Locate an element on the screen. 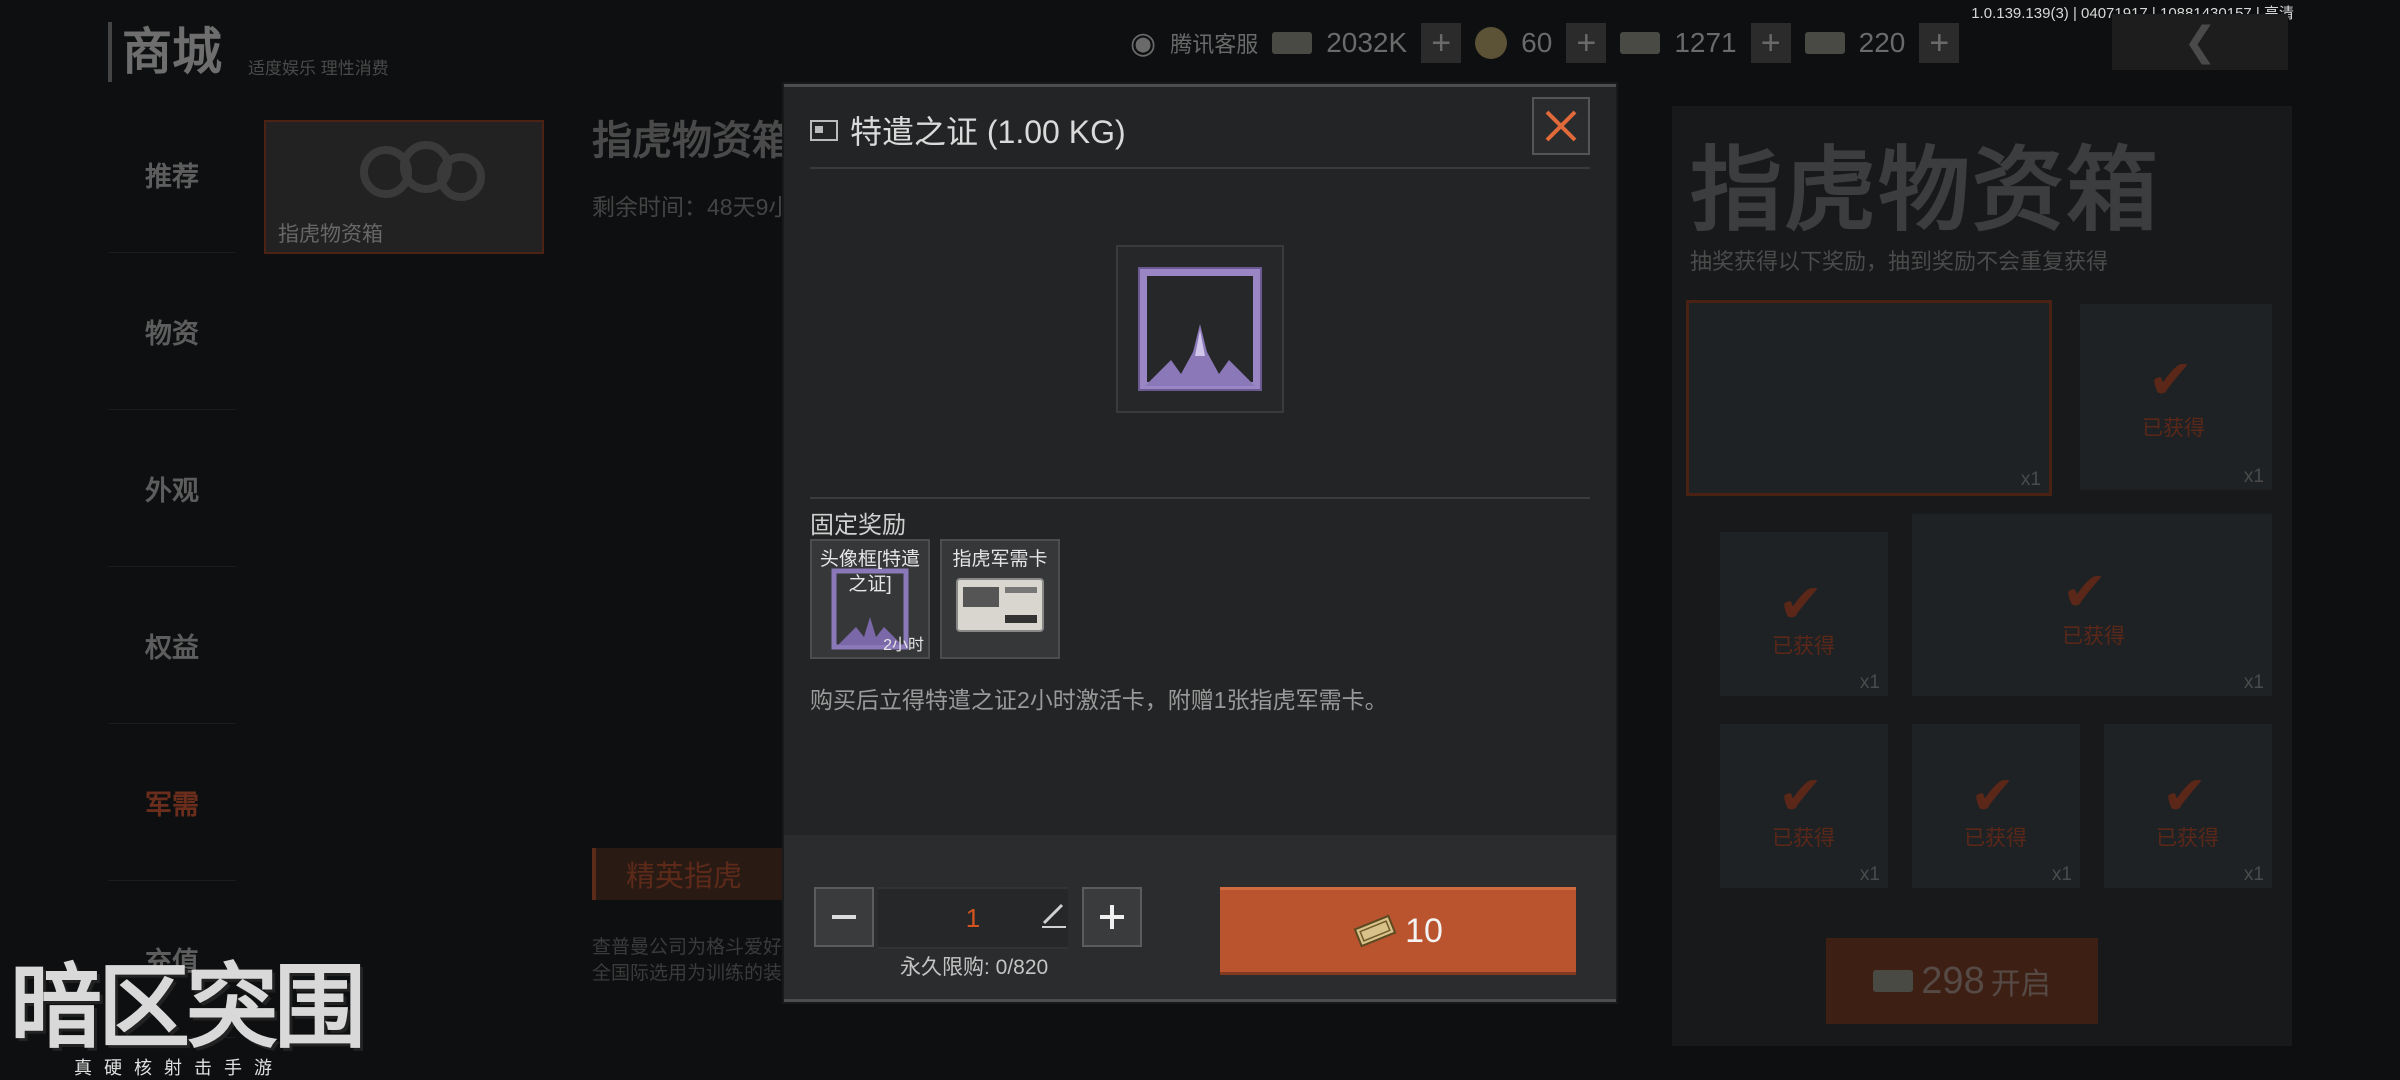  coin-amount: 60 is located at coordinates (1537, 42).